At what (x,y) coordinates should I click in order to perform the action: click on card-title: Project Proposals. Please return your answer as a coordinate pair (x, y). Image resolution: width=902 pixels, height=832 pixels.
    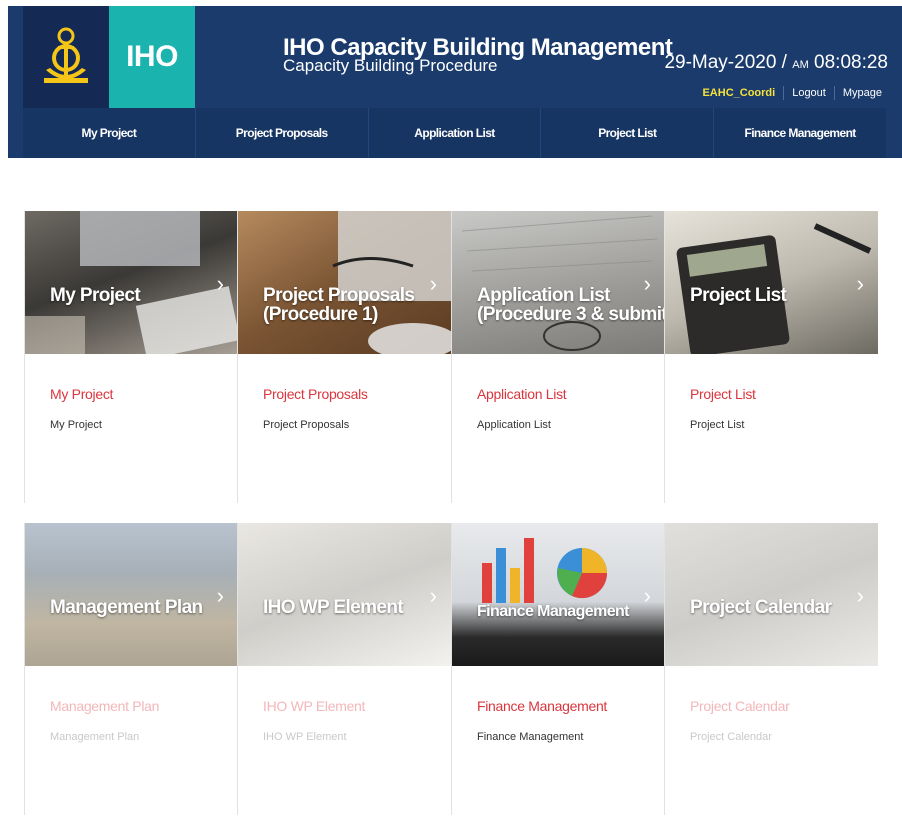
    Looking at the image, I should click on (315, 394).